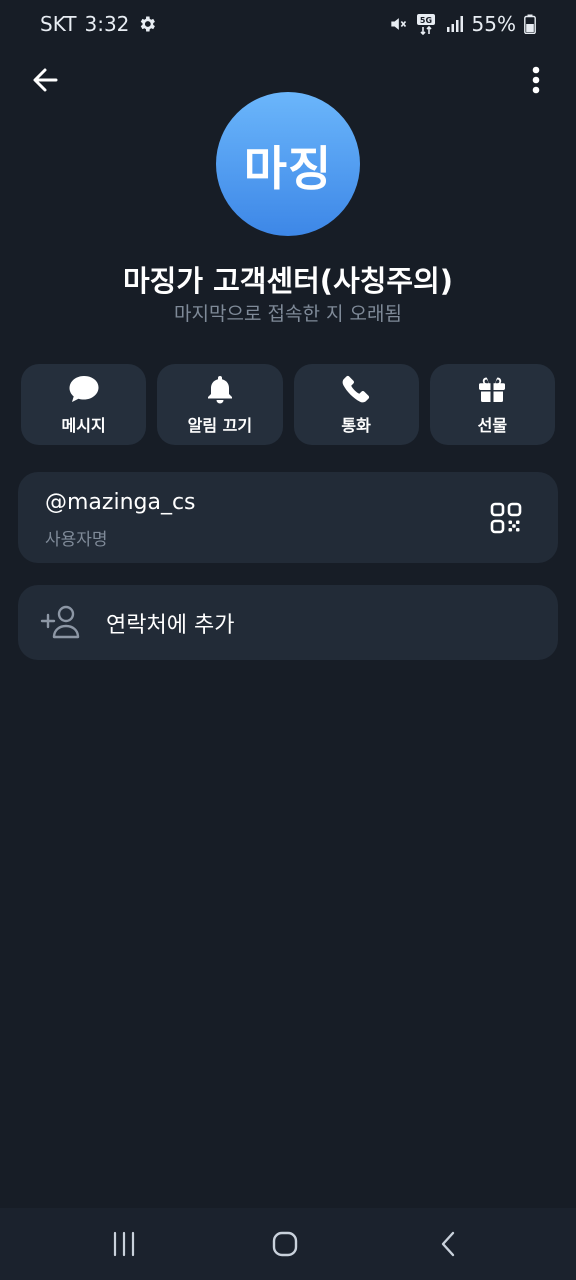  What do you see at coordinates (398, 24) in the screenshot?
I see `mute-icon` at bounding box center [398, 24].